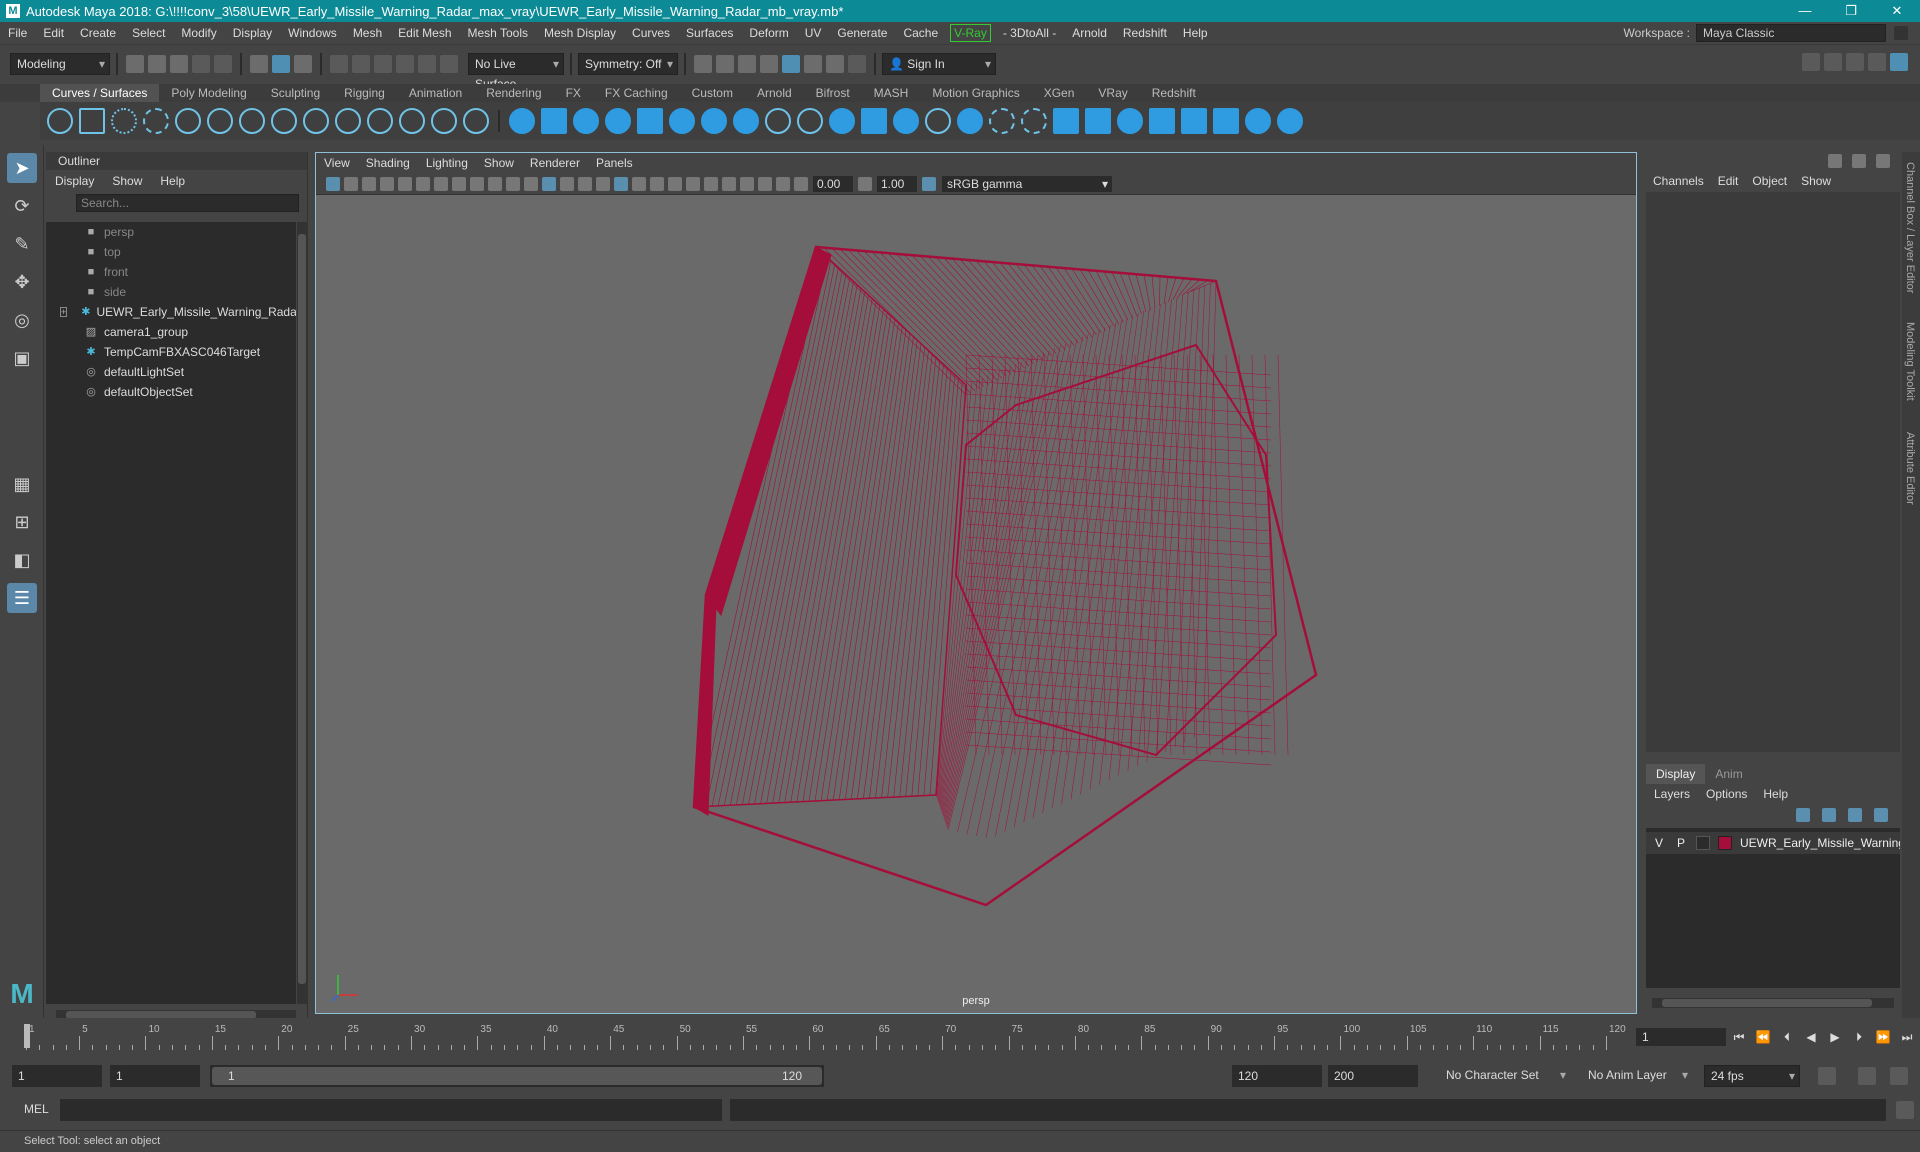 This screenshot has height=1152, width=1920. What do you see at coordinates (367, 33) in the screenshot?
I see `menu-mesh: Mesh` at bounding box center [367, 33].